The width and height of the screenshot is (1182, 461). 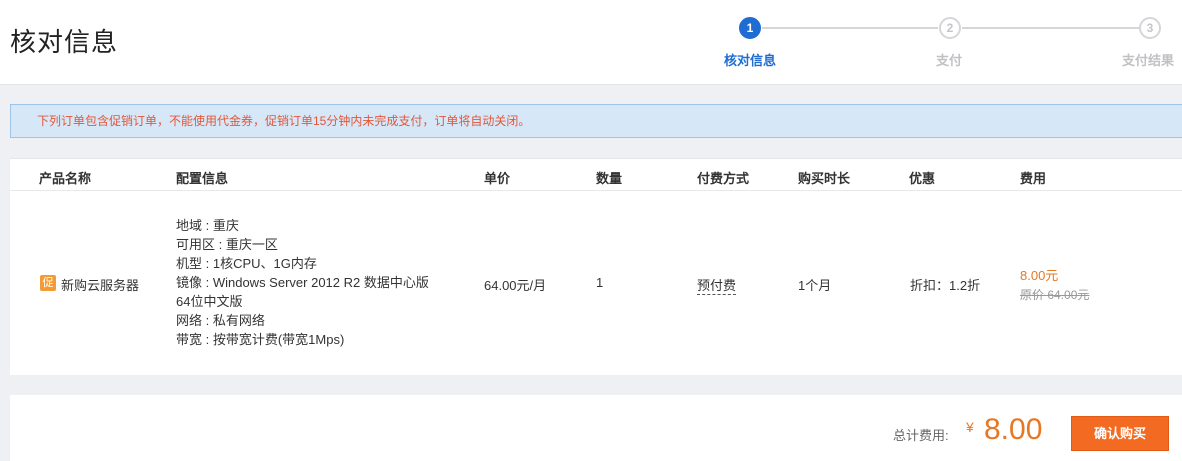 What do you see at coordinates (100, 285) in the screenshot?
I see `product-name: 新购云服务器` at bounding box center [100, 285].